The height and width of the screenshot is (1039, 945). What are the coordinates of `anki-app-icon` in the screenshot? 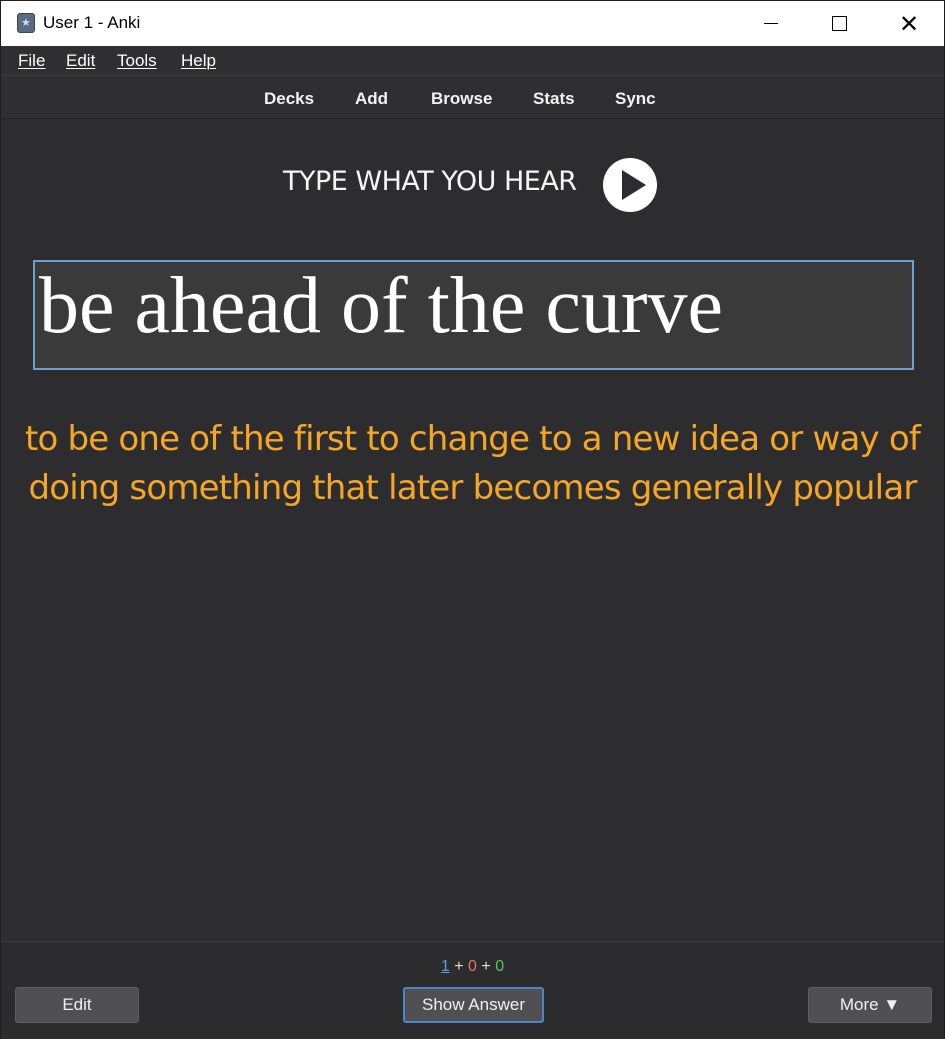 It's located at (26, 23).